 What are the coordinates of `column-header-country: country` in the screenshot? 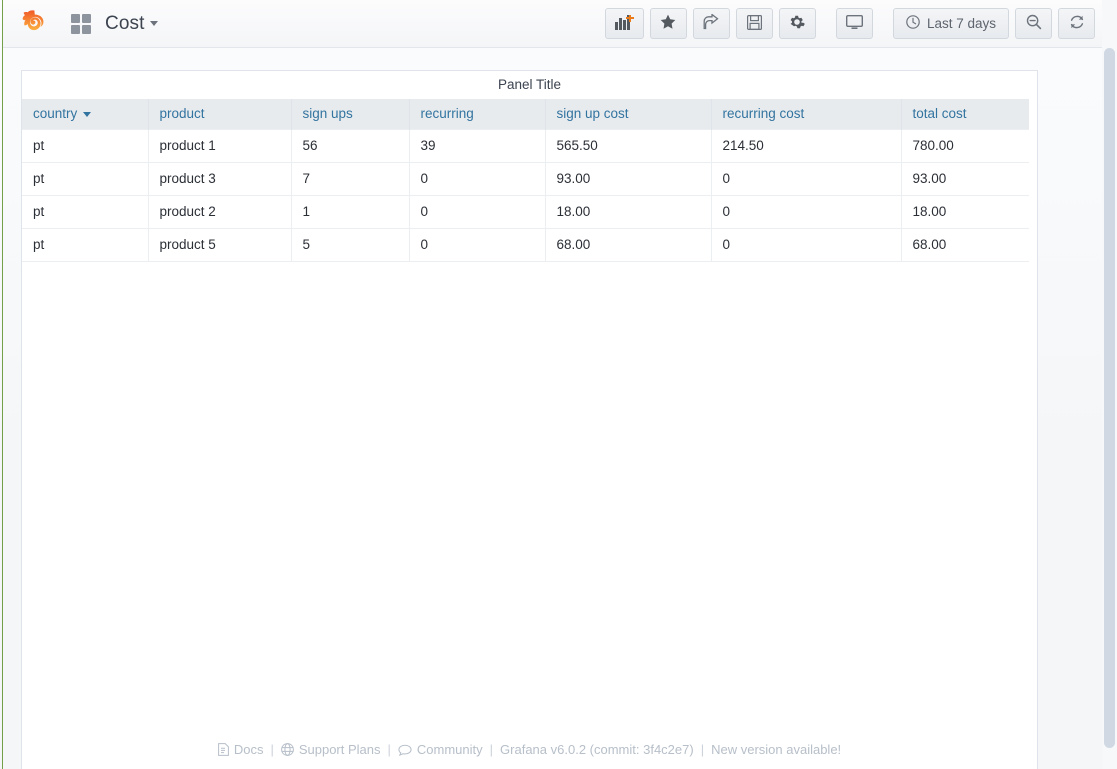 It's located at (85, 114).